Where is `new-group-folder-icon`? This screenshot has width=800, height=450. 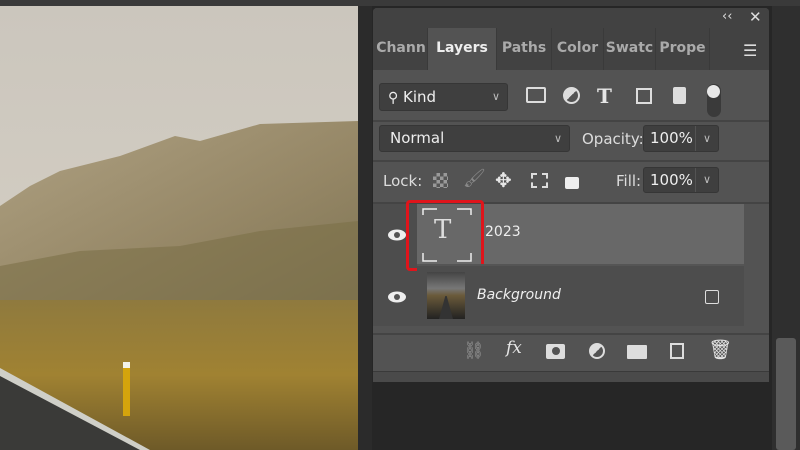 new-group-folder-icon is located at coordinates (637, 352).